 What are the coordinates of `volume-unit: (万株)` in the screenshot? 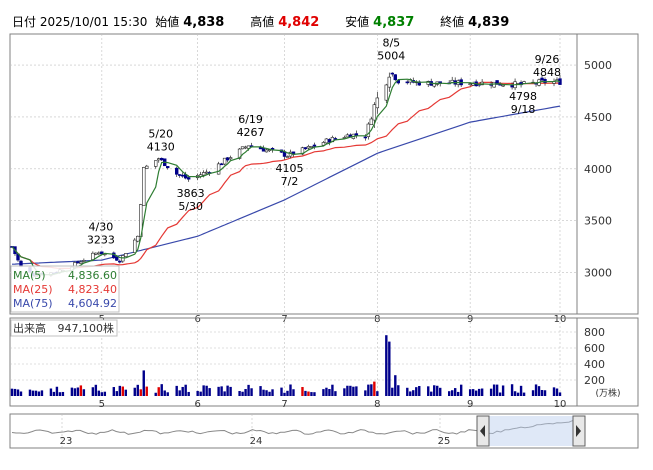 It's located at (607, 393).